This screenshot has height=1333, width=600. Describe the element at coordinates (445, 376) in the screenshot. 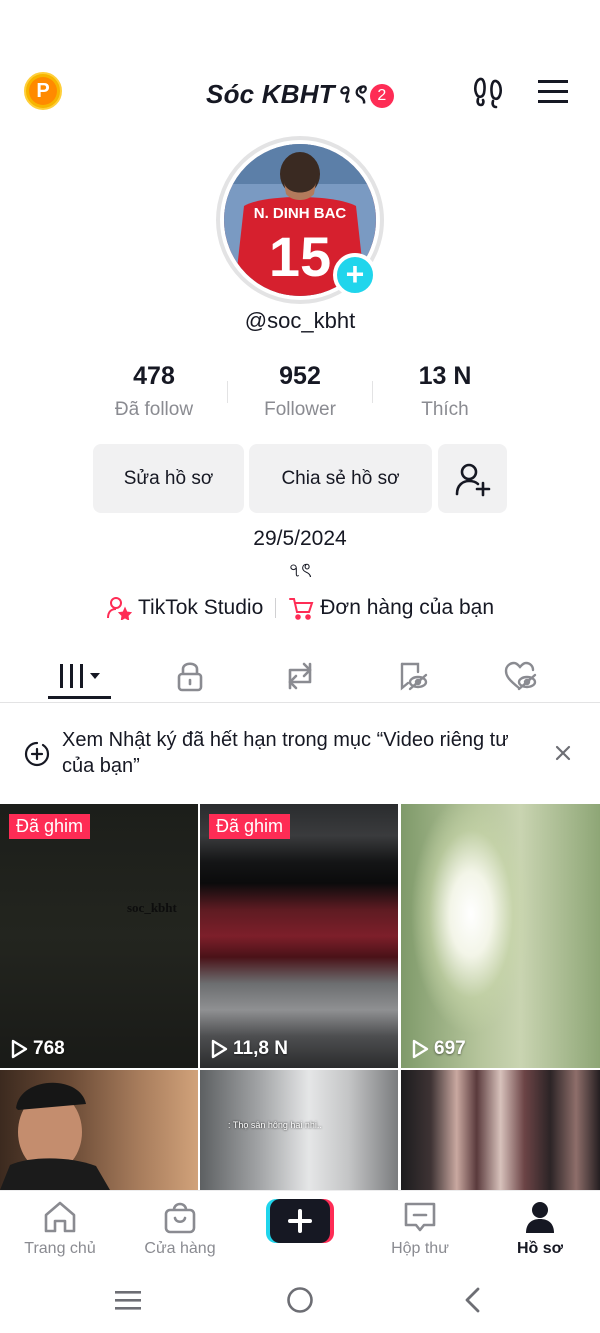

I see `stat-value: 13 N` at that location.